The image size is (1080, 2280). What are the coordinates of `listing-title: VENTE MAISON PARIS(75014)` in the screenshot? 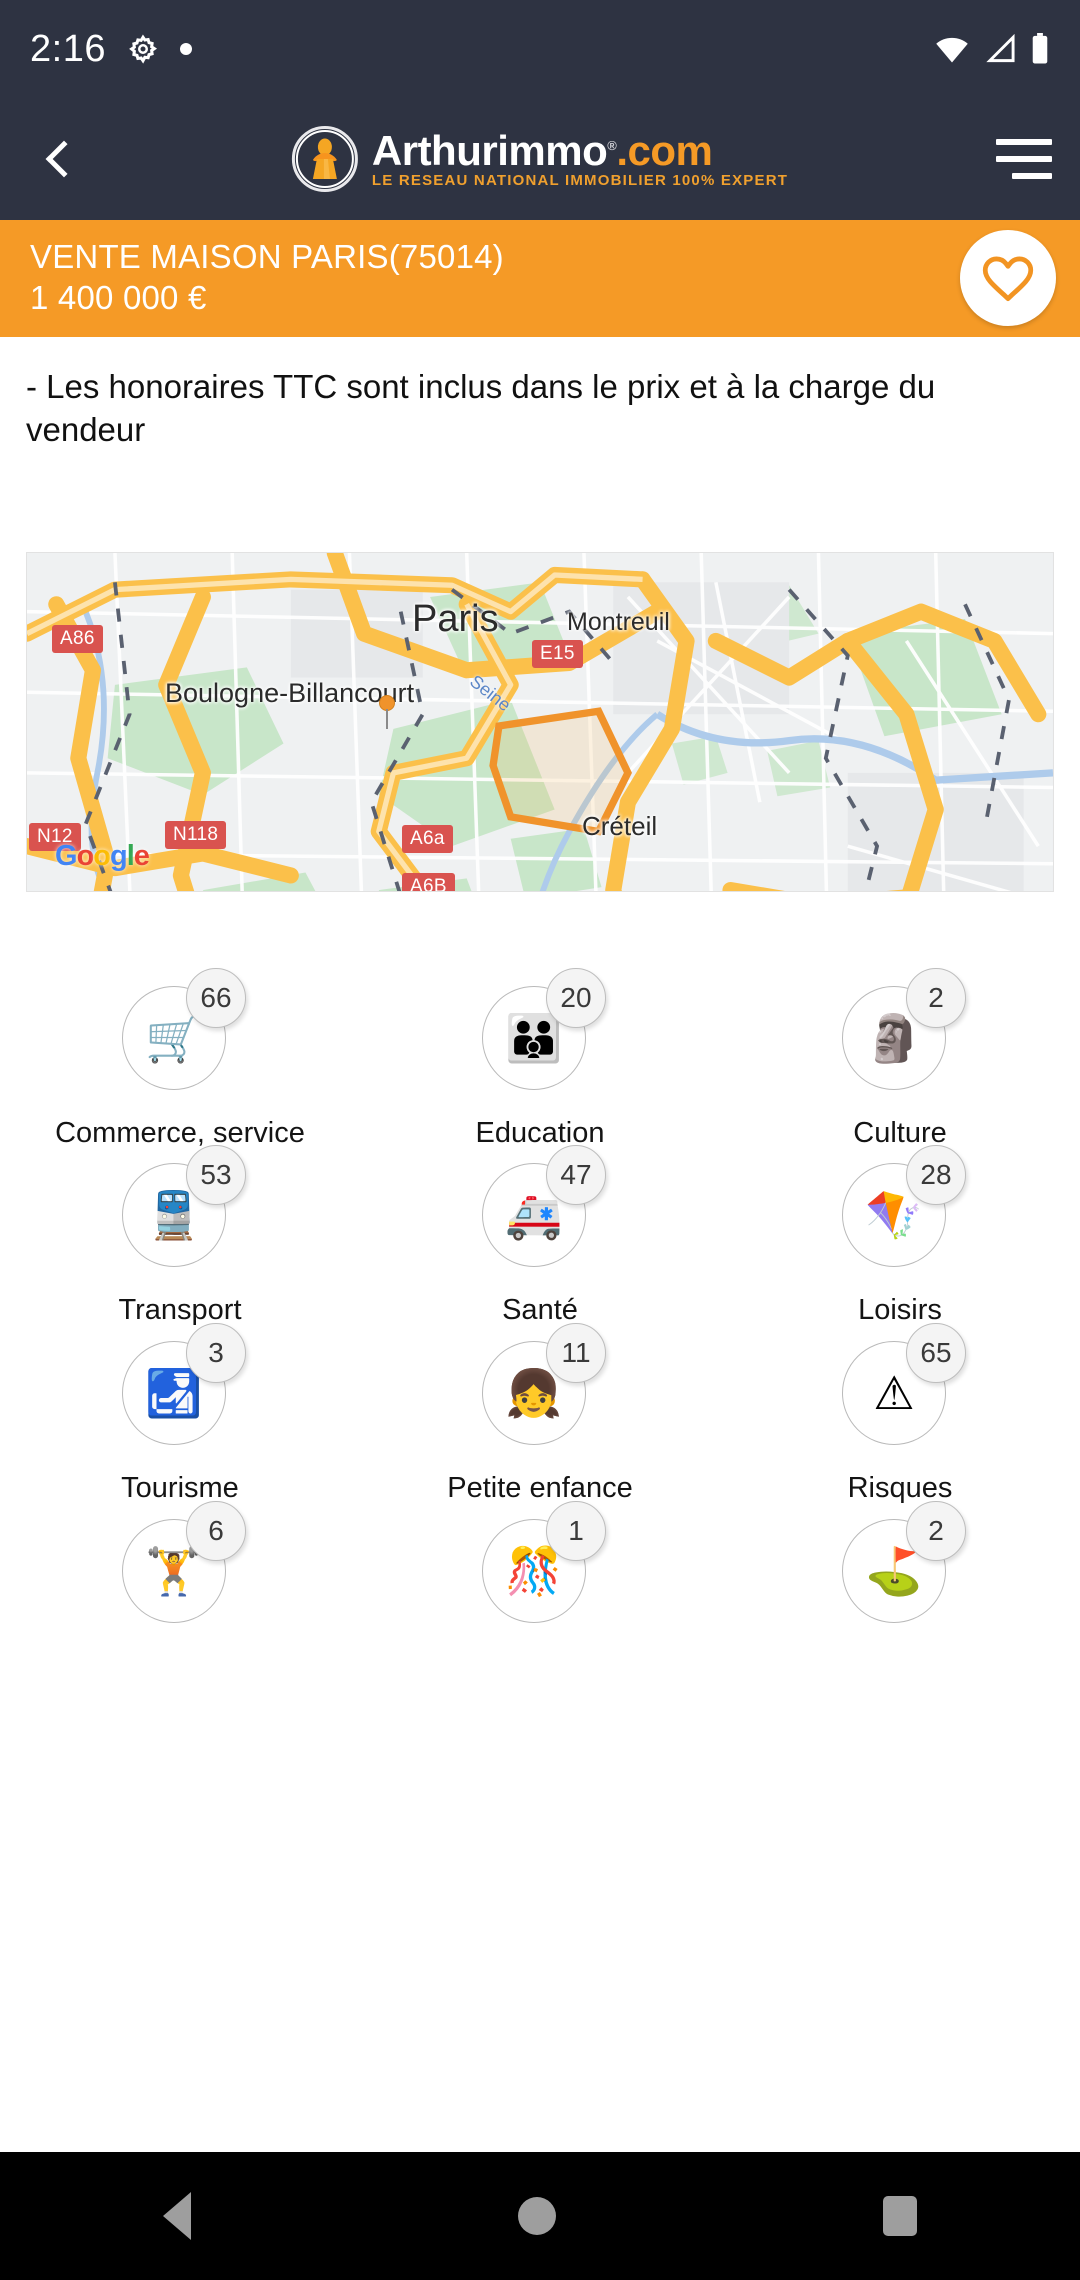 It's located at (267, 256).